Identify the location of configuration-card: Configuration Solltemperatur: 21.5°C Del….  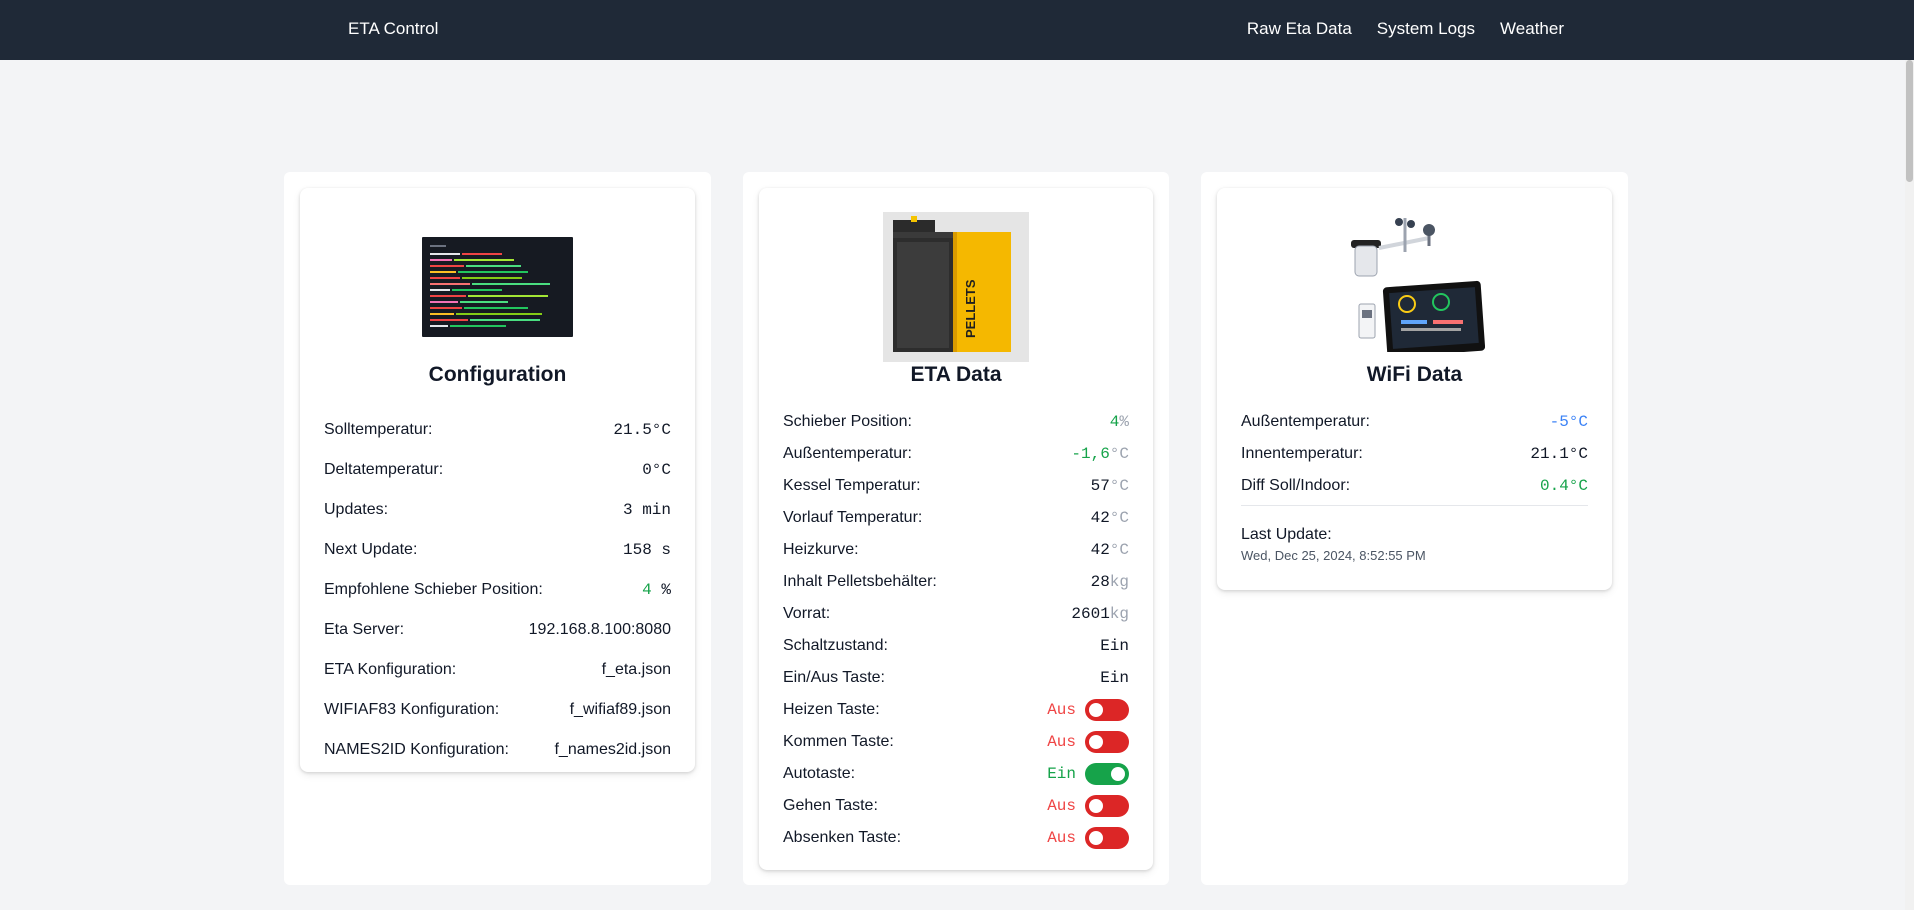
(497, 480).